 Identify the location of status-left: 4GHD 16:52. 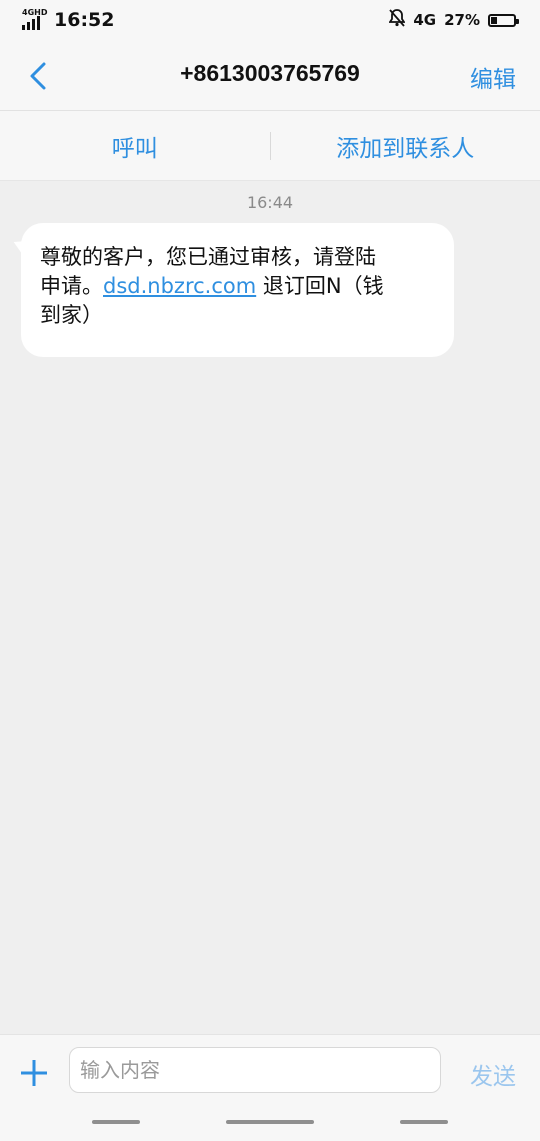
(68, 20).